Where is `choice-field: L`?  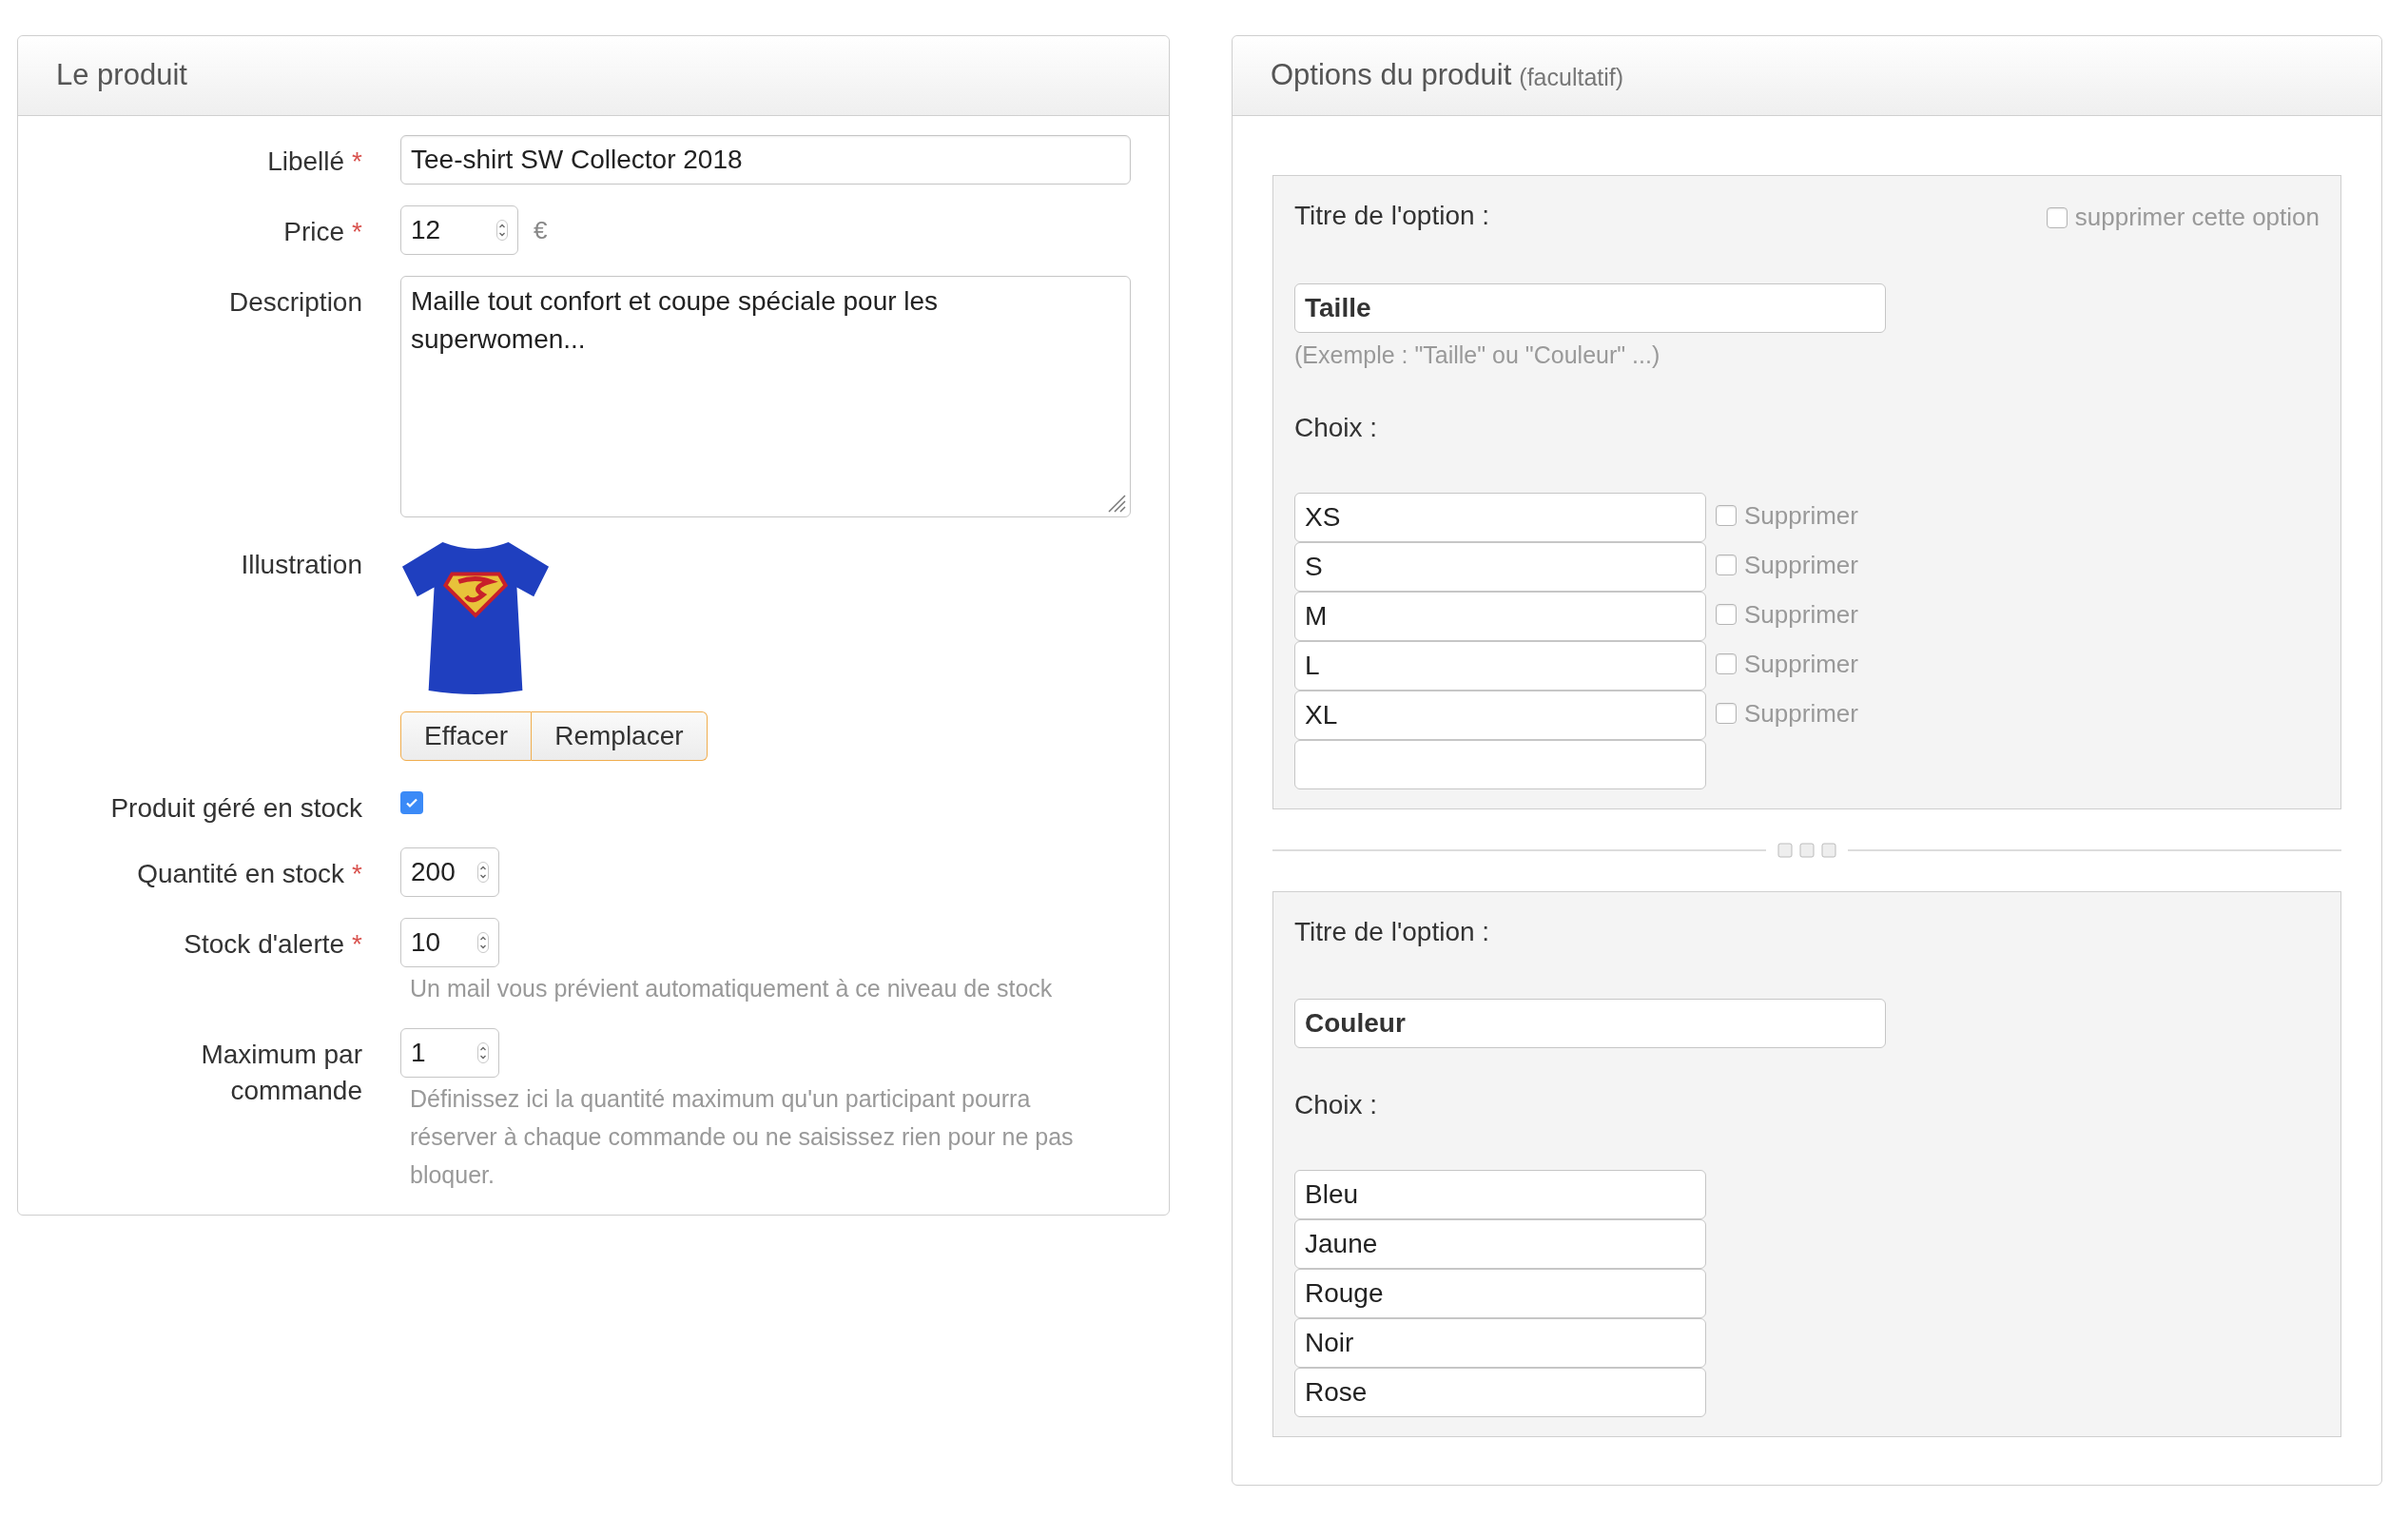
choice-field: L is located at coordinates (1500, 666).